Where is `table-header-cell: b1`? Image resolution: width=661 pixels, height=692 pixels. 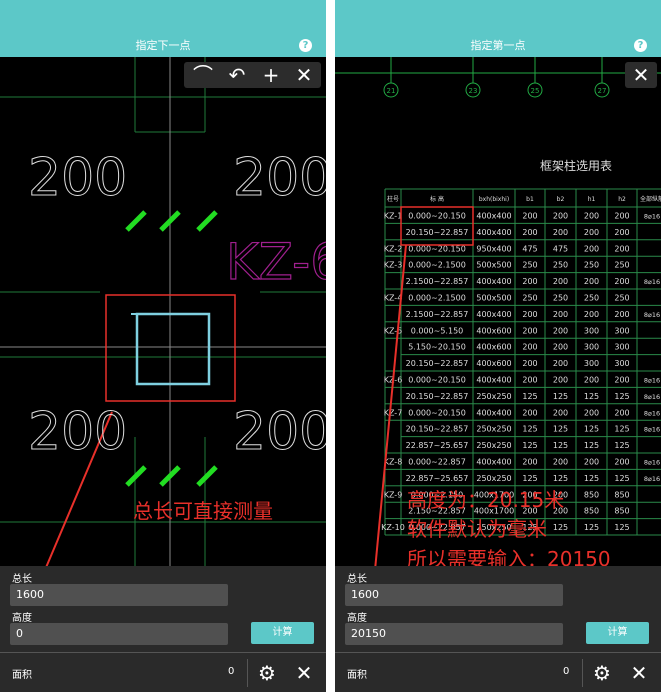 table-header-cell: b1 is located at coordinates (530, 199).